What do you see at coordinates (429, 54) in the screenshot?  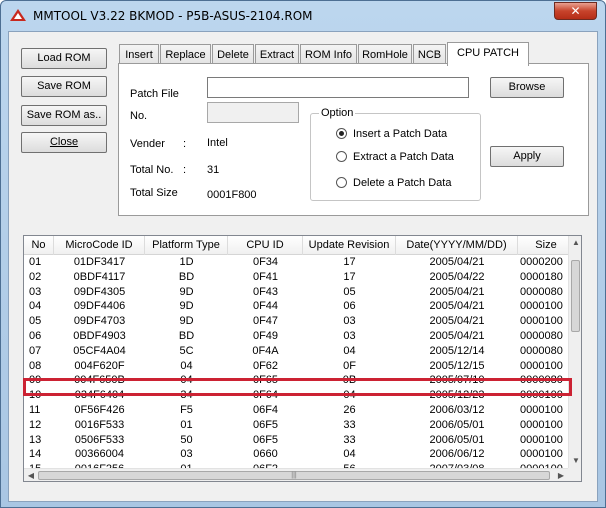 I see `tab-ncb: NCB` at bounding box center [429, 54].